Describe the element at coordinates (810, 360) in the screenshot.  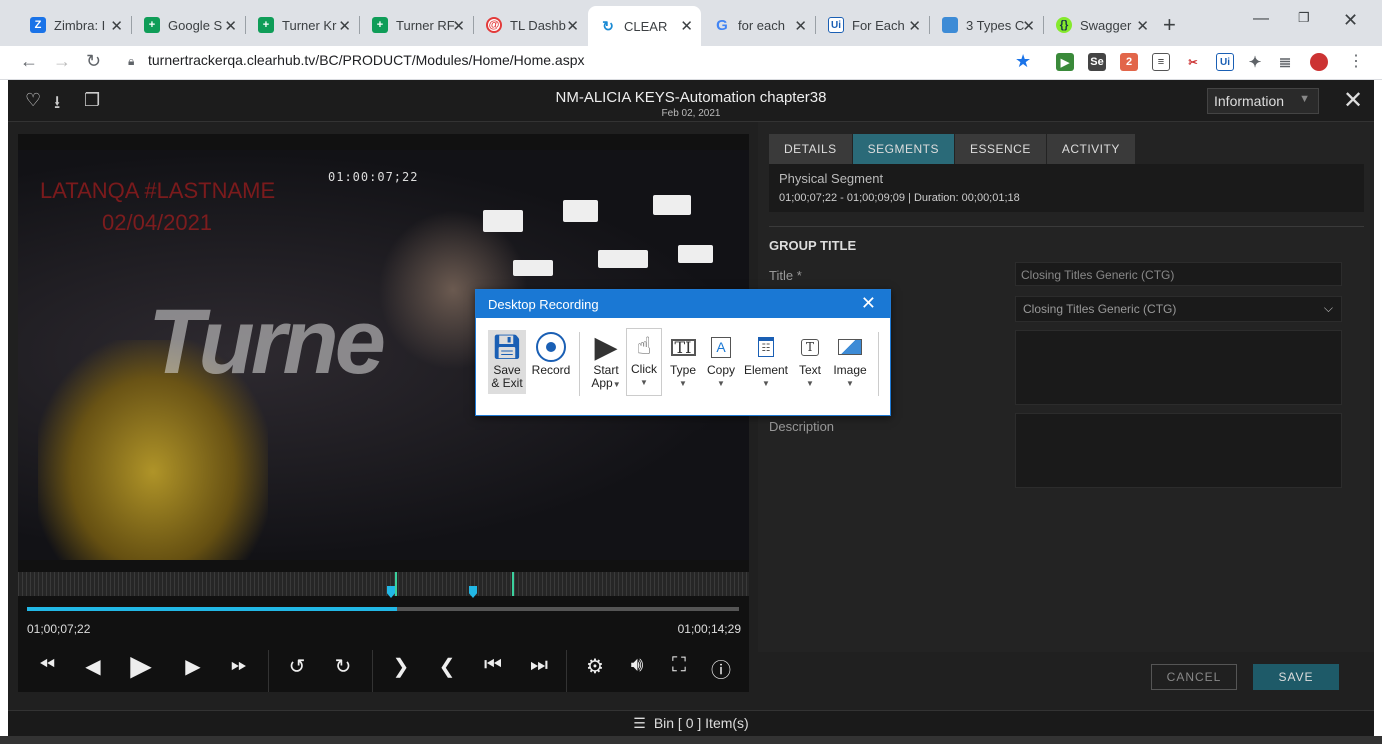
I see `text-button: T Text ▼` at that location.